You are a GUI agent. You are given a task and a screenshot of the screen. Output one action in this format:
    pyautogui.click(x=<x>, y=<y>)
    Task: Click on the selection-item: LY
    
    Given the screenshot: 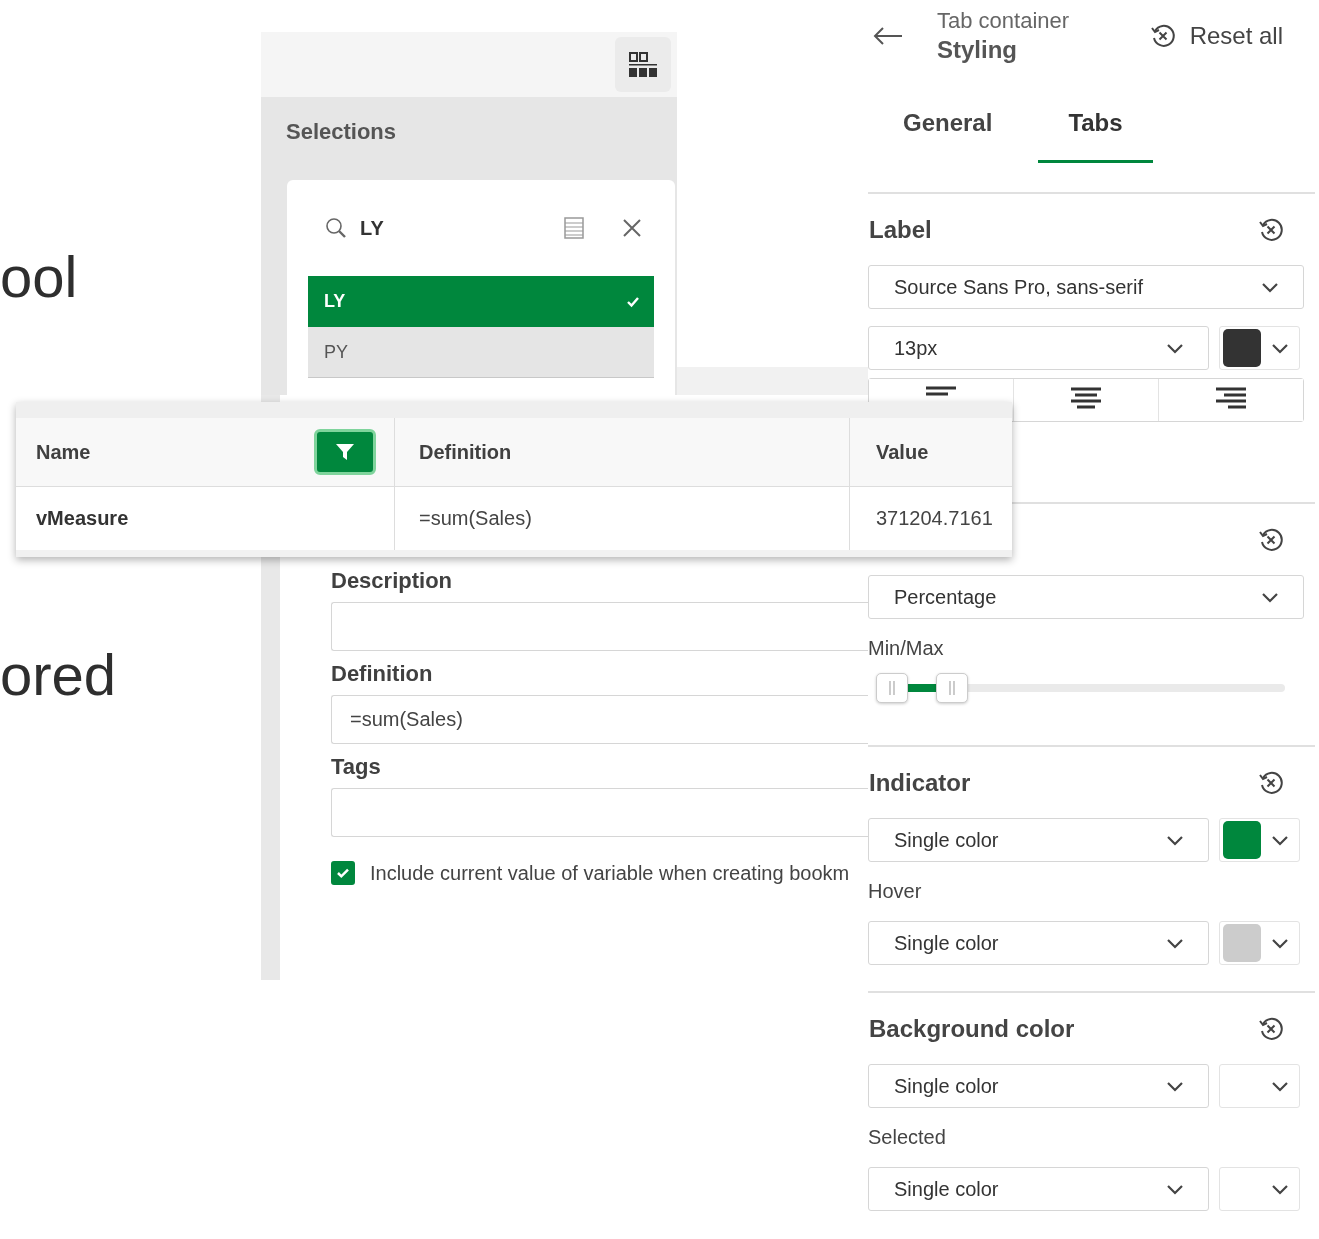 What is the action you would take?
    pyautogui.click(x=481, y=301)
    